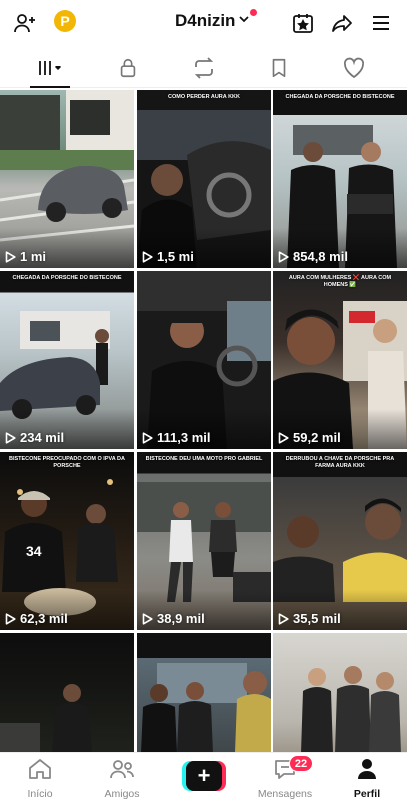  Describe the element at coordinates (40, 771) in the screenshot. I see `home-icon` at that location.